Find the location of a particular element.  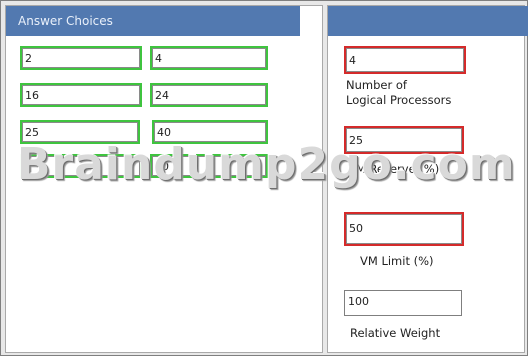

relative-weight-field: 100 is located at coordinates (403, 303).